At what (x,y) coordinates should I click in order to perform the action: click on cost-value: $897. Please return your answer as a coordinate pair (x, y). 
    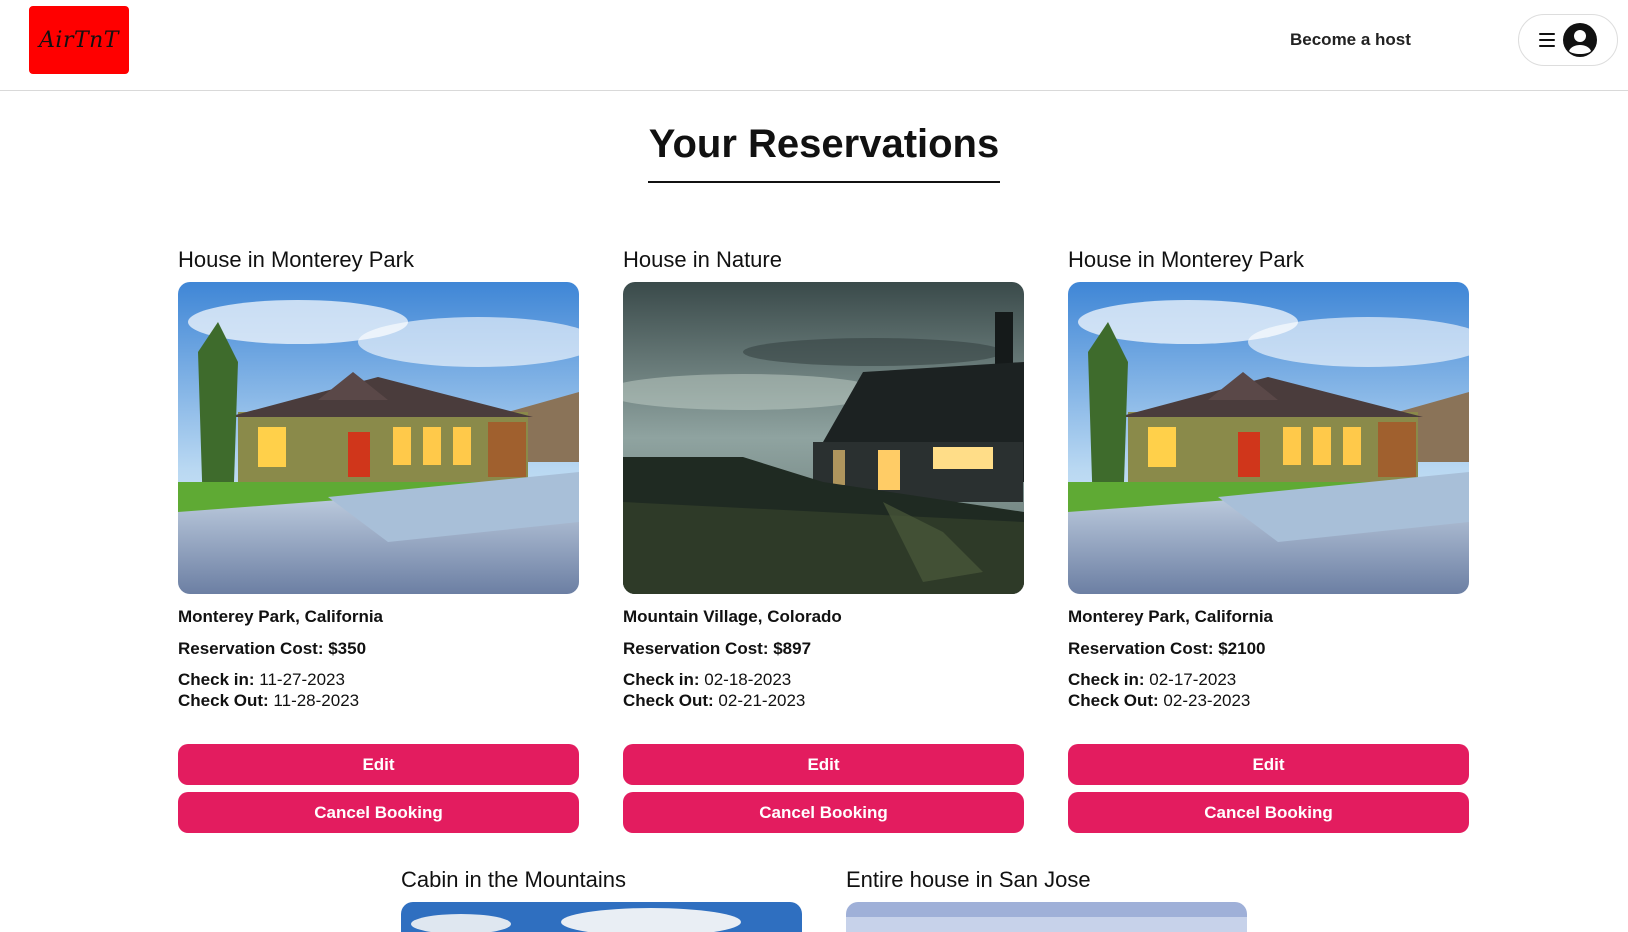
    Looking at the image, I should click on (792, 648).